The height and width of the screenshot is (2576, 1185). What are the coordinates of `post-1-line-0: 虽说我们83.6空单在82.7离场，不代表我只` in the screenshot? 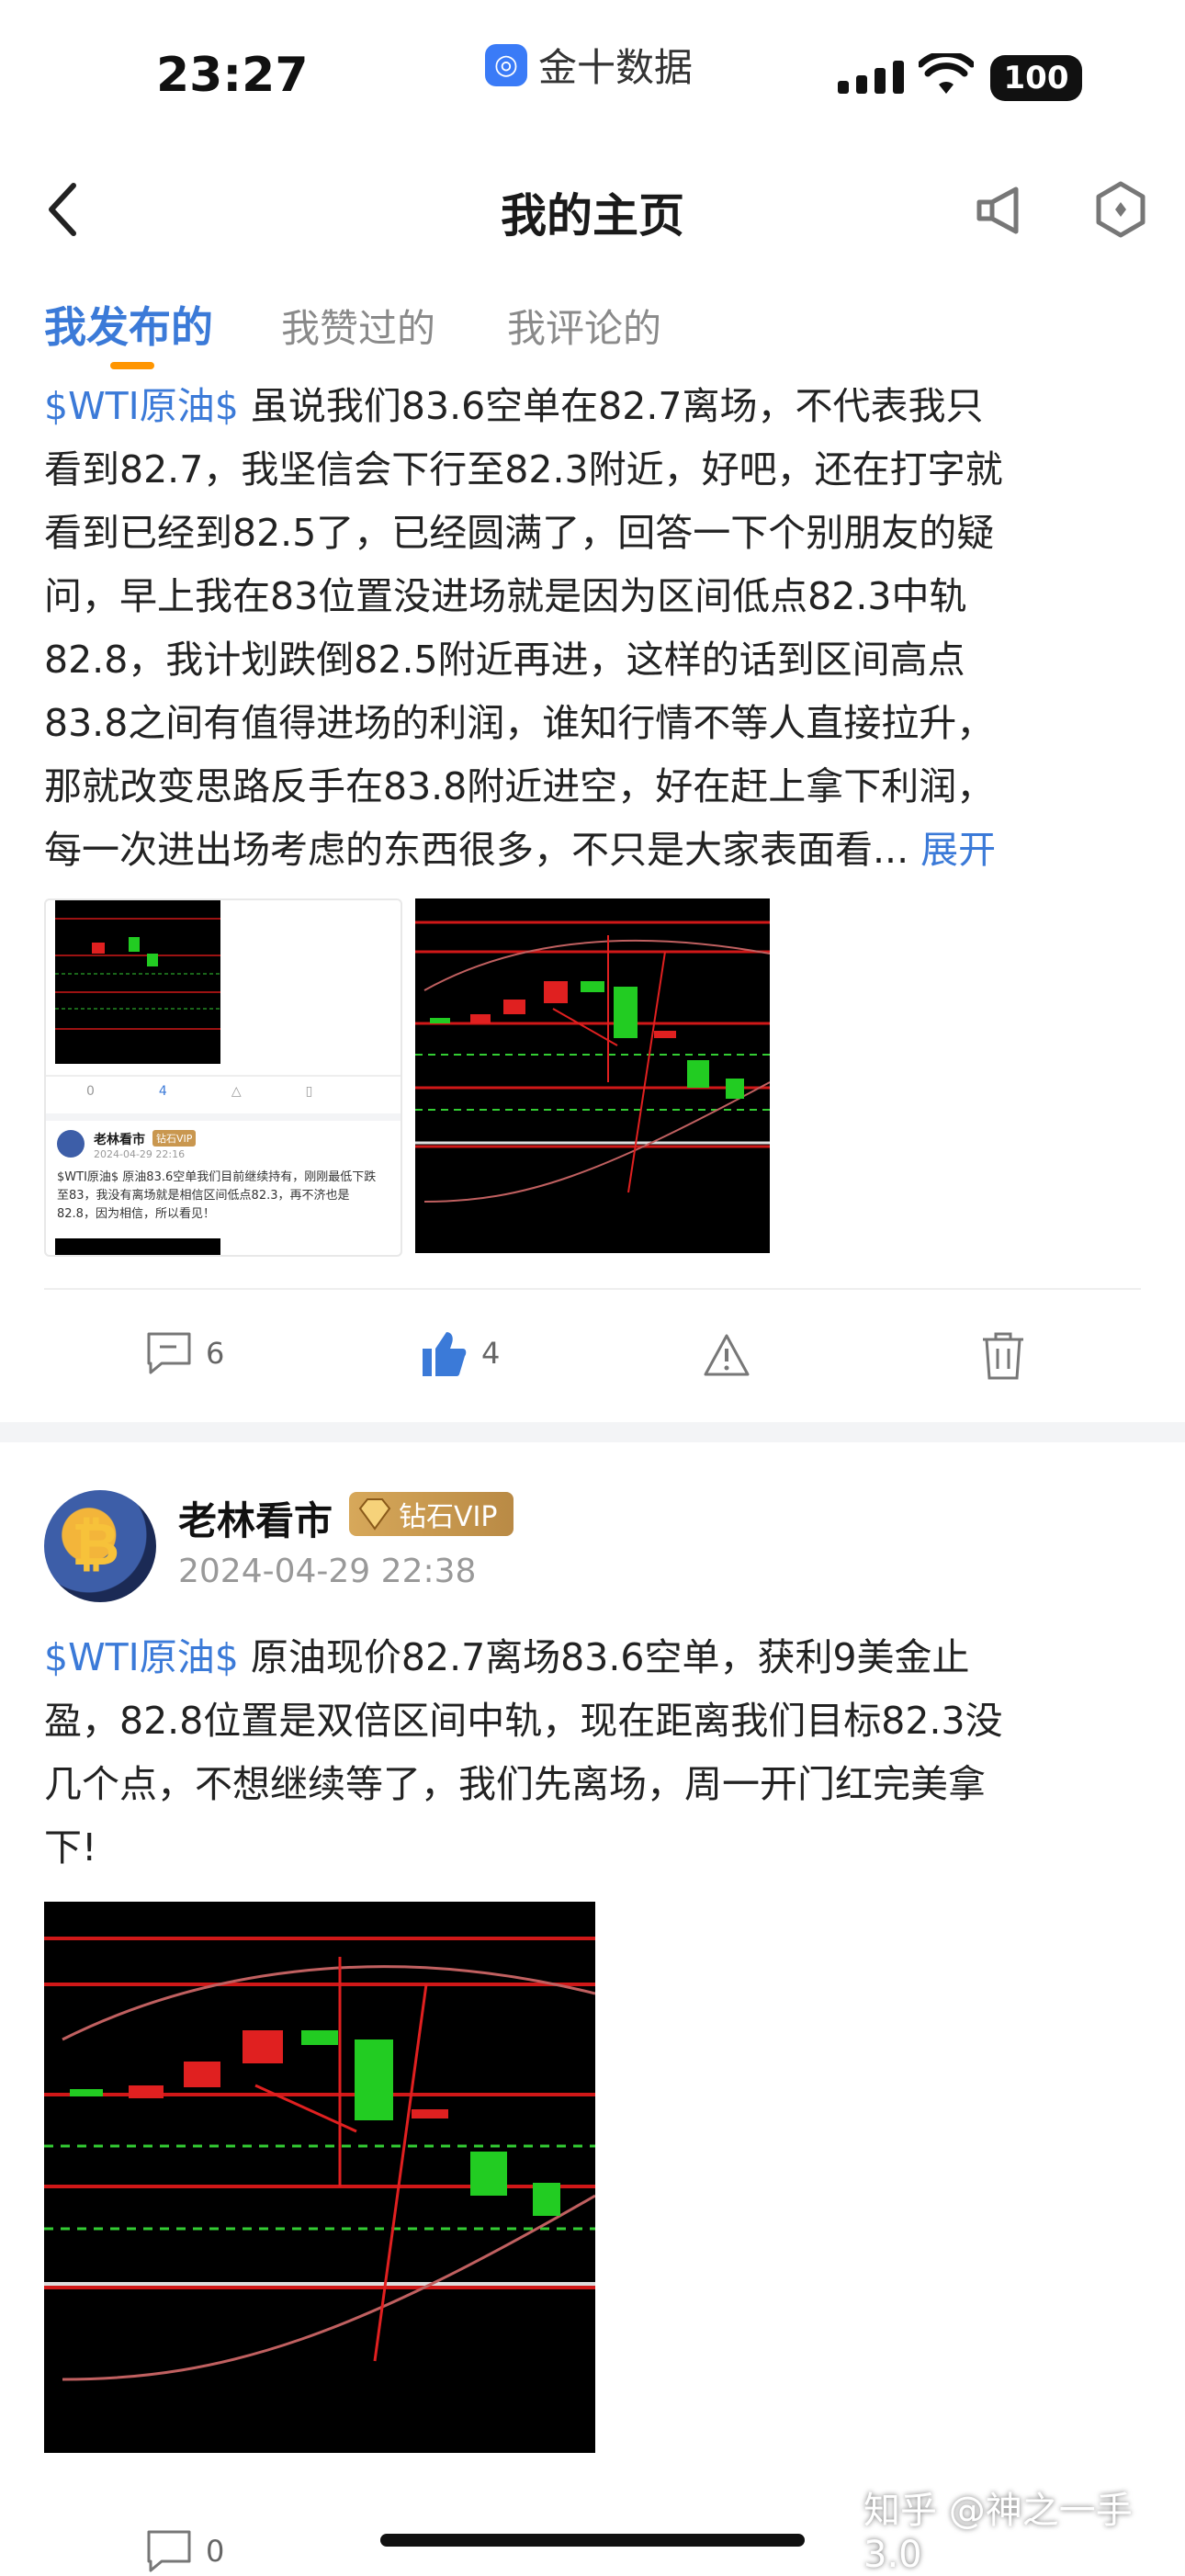 It's located at (611, 406).